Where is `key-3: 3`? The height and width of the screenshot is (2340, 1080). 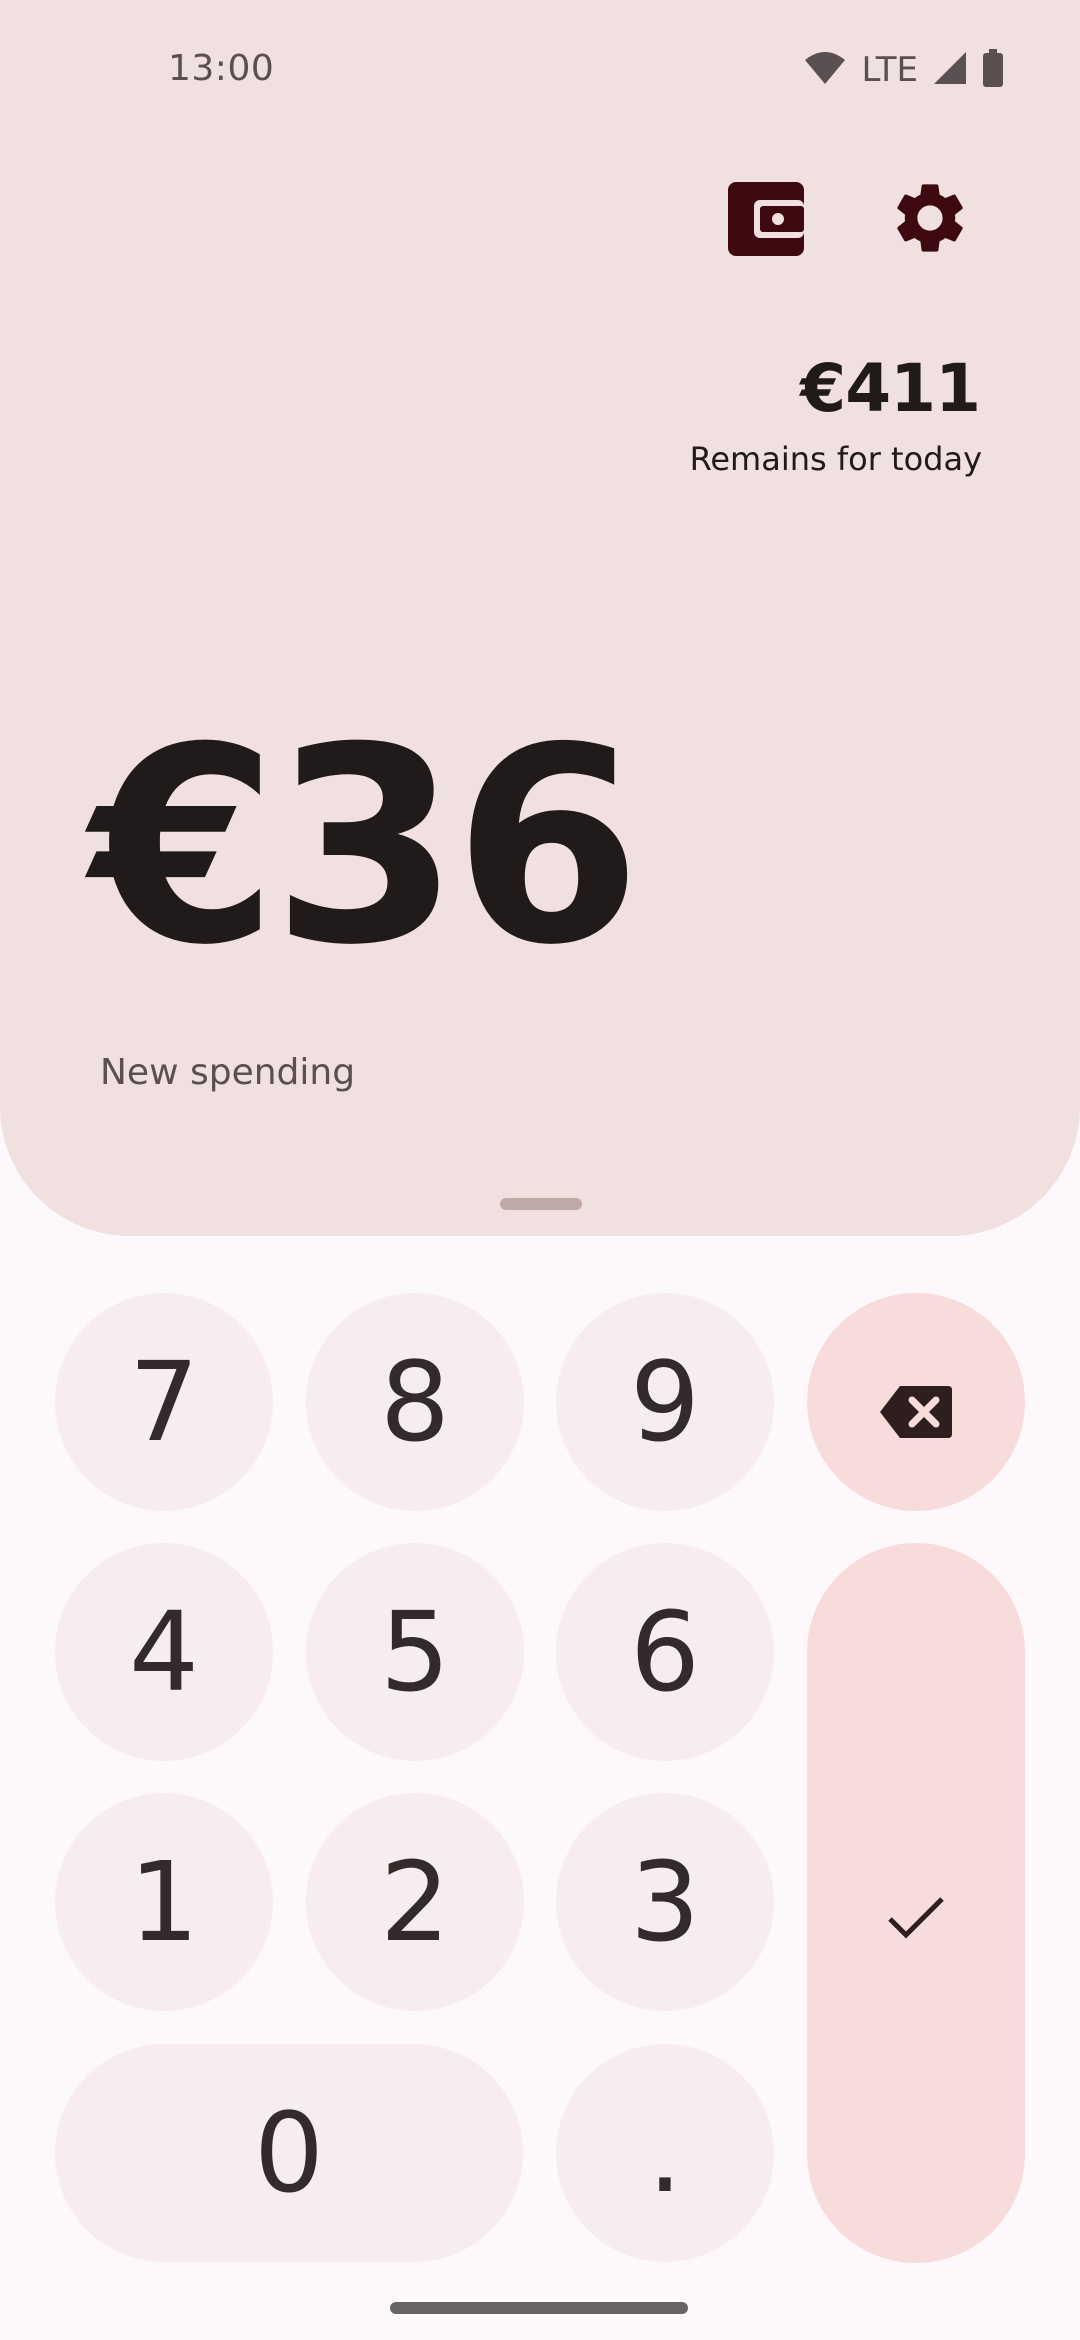
key-3: 3 is located at coordinates (665, 1902).